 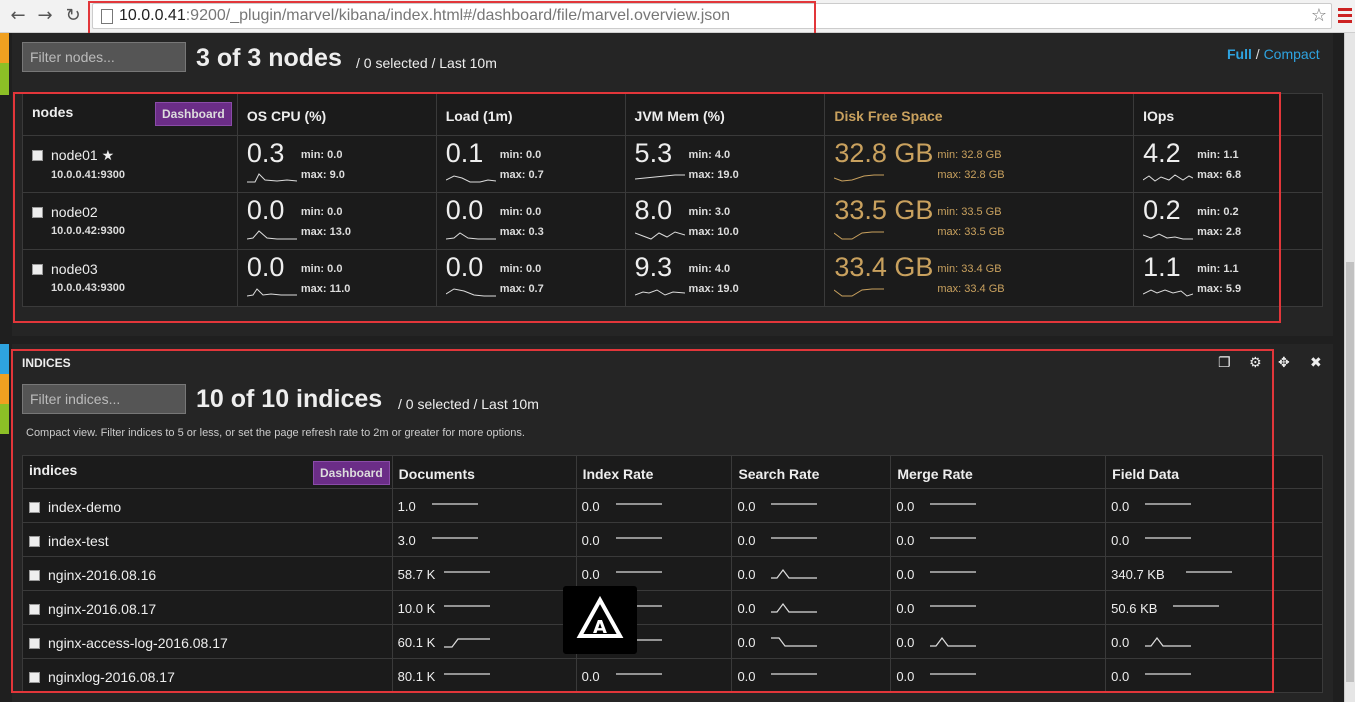 What do you see at coordinates (998, 472) in the screenshot?
I see `merge-rate-col-header: Merge Rate` at bounding box center [998, 472].